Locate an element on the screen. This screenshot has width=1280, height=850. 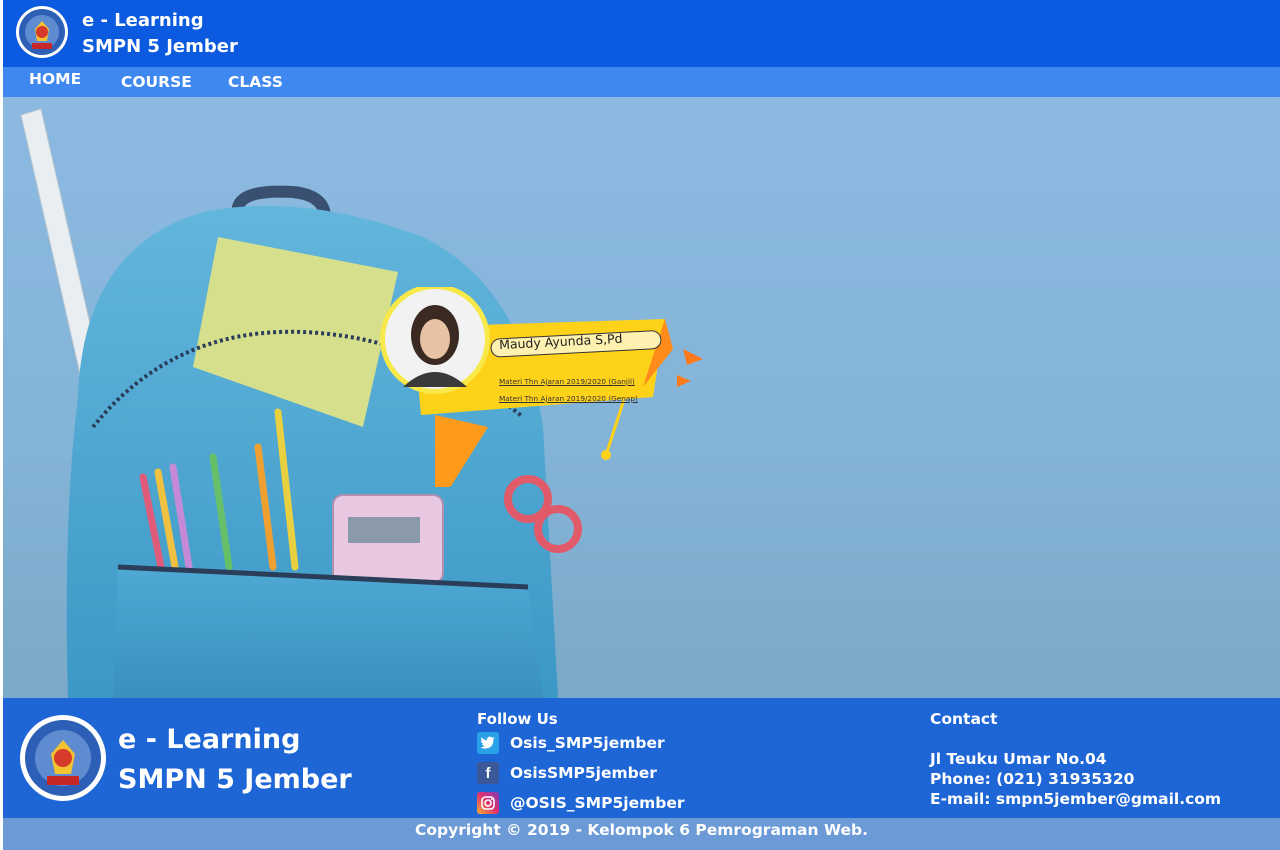
follow-us-title: Follow Us is located at coordinates (517, 719).